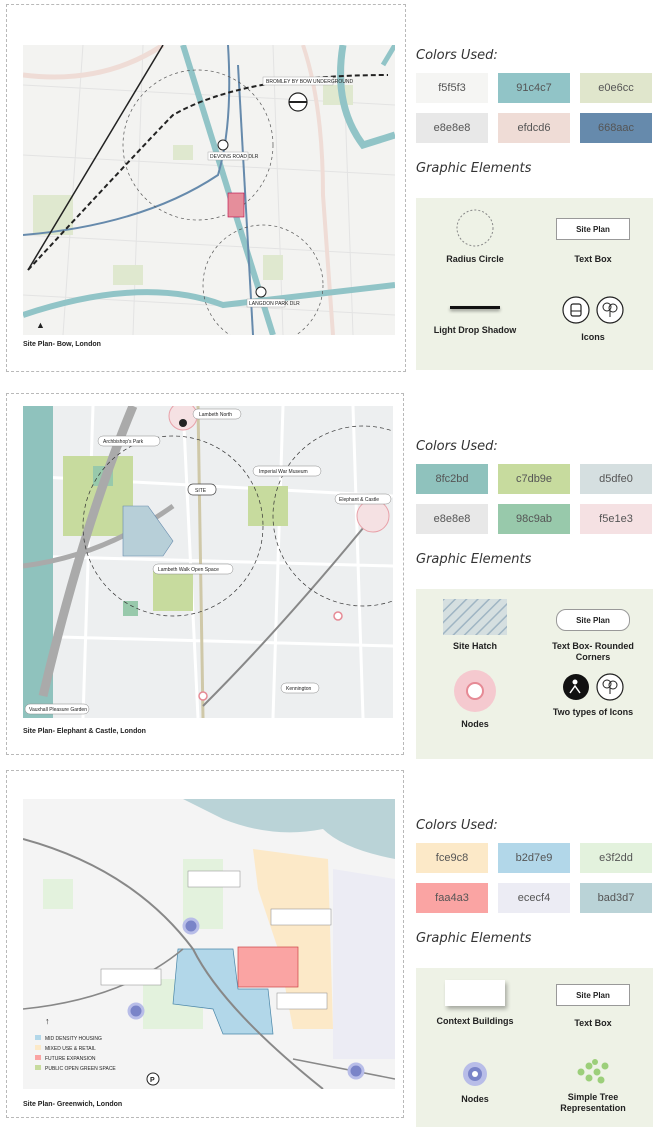 This screenshot has width=653, height=1127. What do you see at coordinates (475, 1021) in the screenshot?
I see `element-label: Context Buildings` at bounding box center [475, 1021].